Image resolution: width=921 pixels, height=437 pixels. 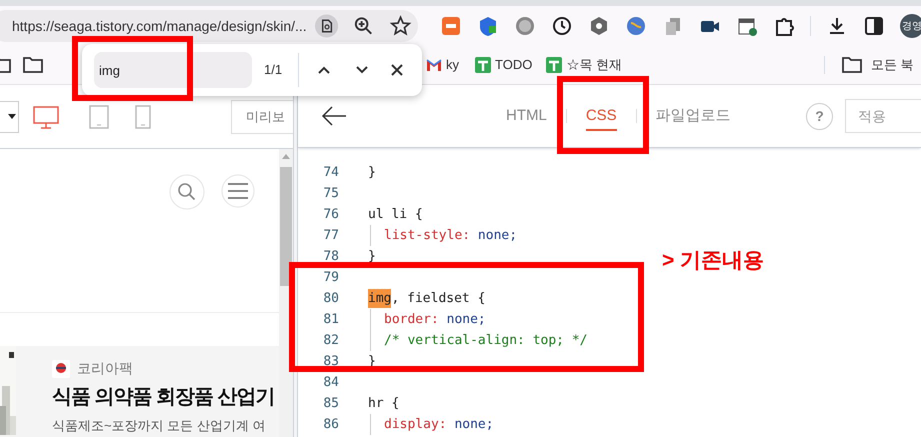 I want to click on help-button: ?, so click(x=819, y=116).